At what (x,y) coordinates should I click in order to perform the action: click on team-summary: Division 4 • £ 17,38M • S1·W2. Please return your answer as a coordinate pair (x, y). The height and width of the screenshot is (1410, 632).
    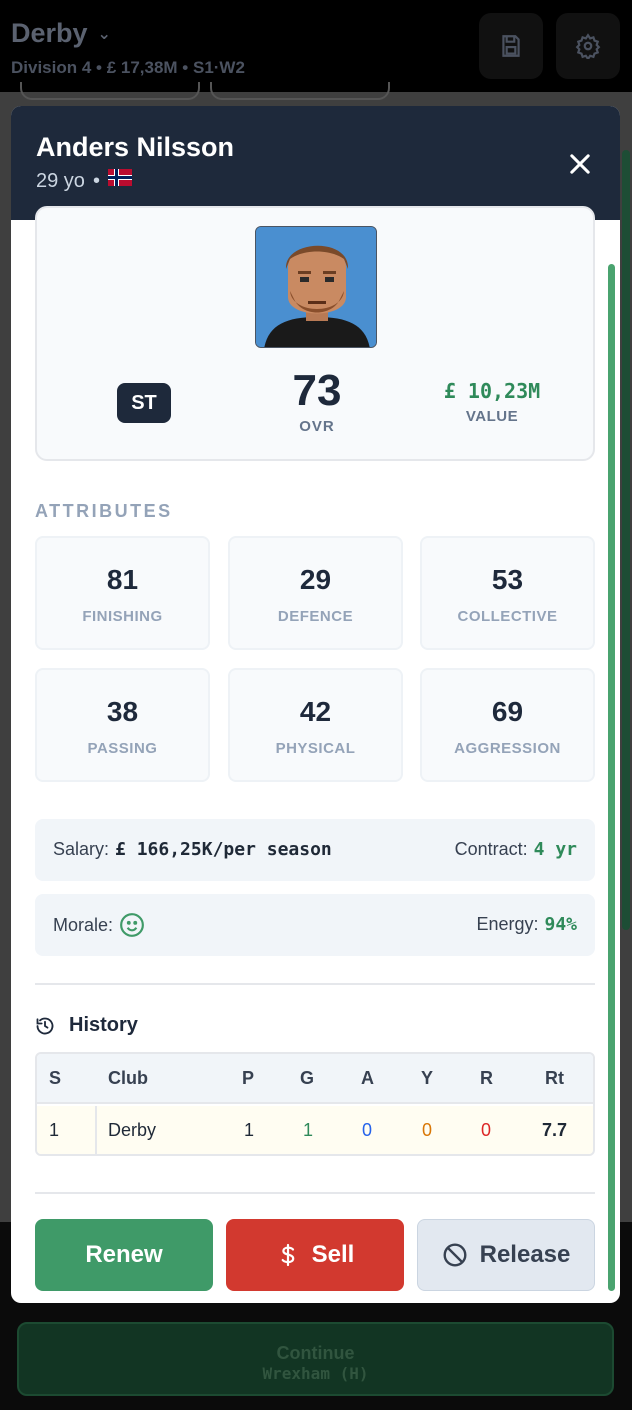
    Looking at the image, I should click on (128, 67).